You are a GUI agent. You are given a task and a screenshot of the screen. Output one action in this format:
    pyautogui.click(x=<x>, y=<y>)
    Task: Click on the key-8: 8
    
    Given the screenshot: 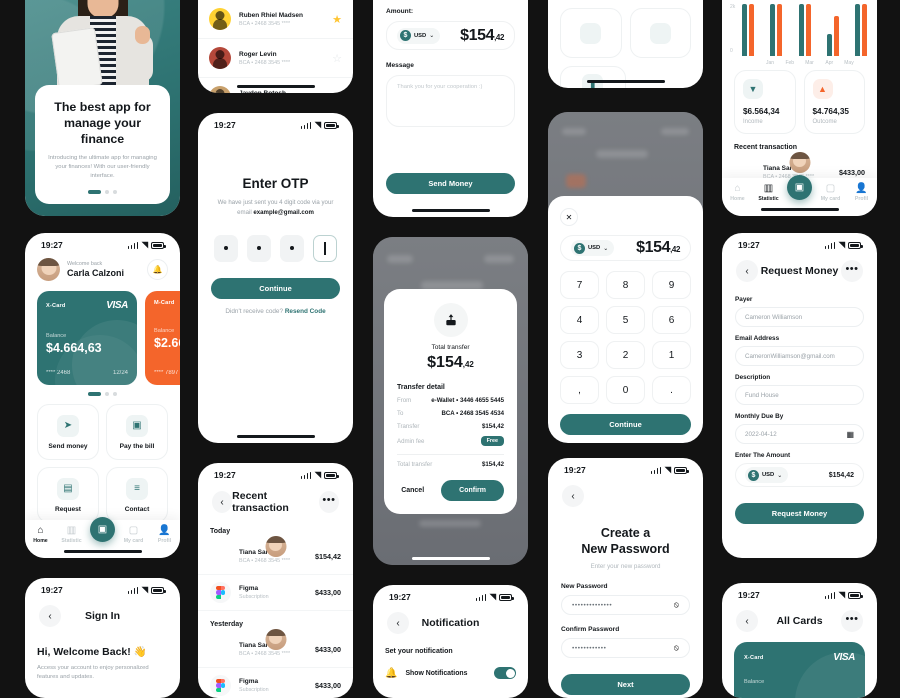 What is the action you would take?
    pyautogui.click(x=625, y=285)
    